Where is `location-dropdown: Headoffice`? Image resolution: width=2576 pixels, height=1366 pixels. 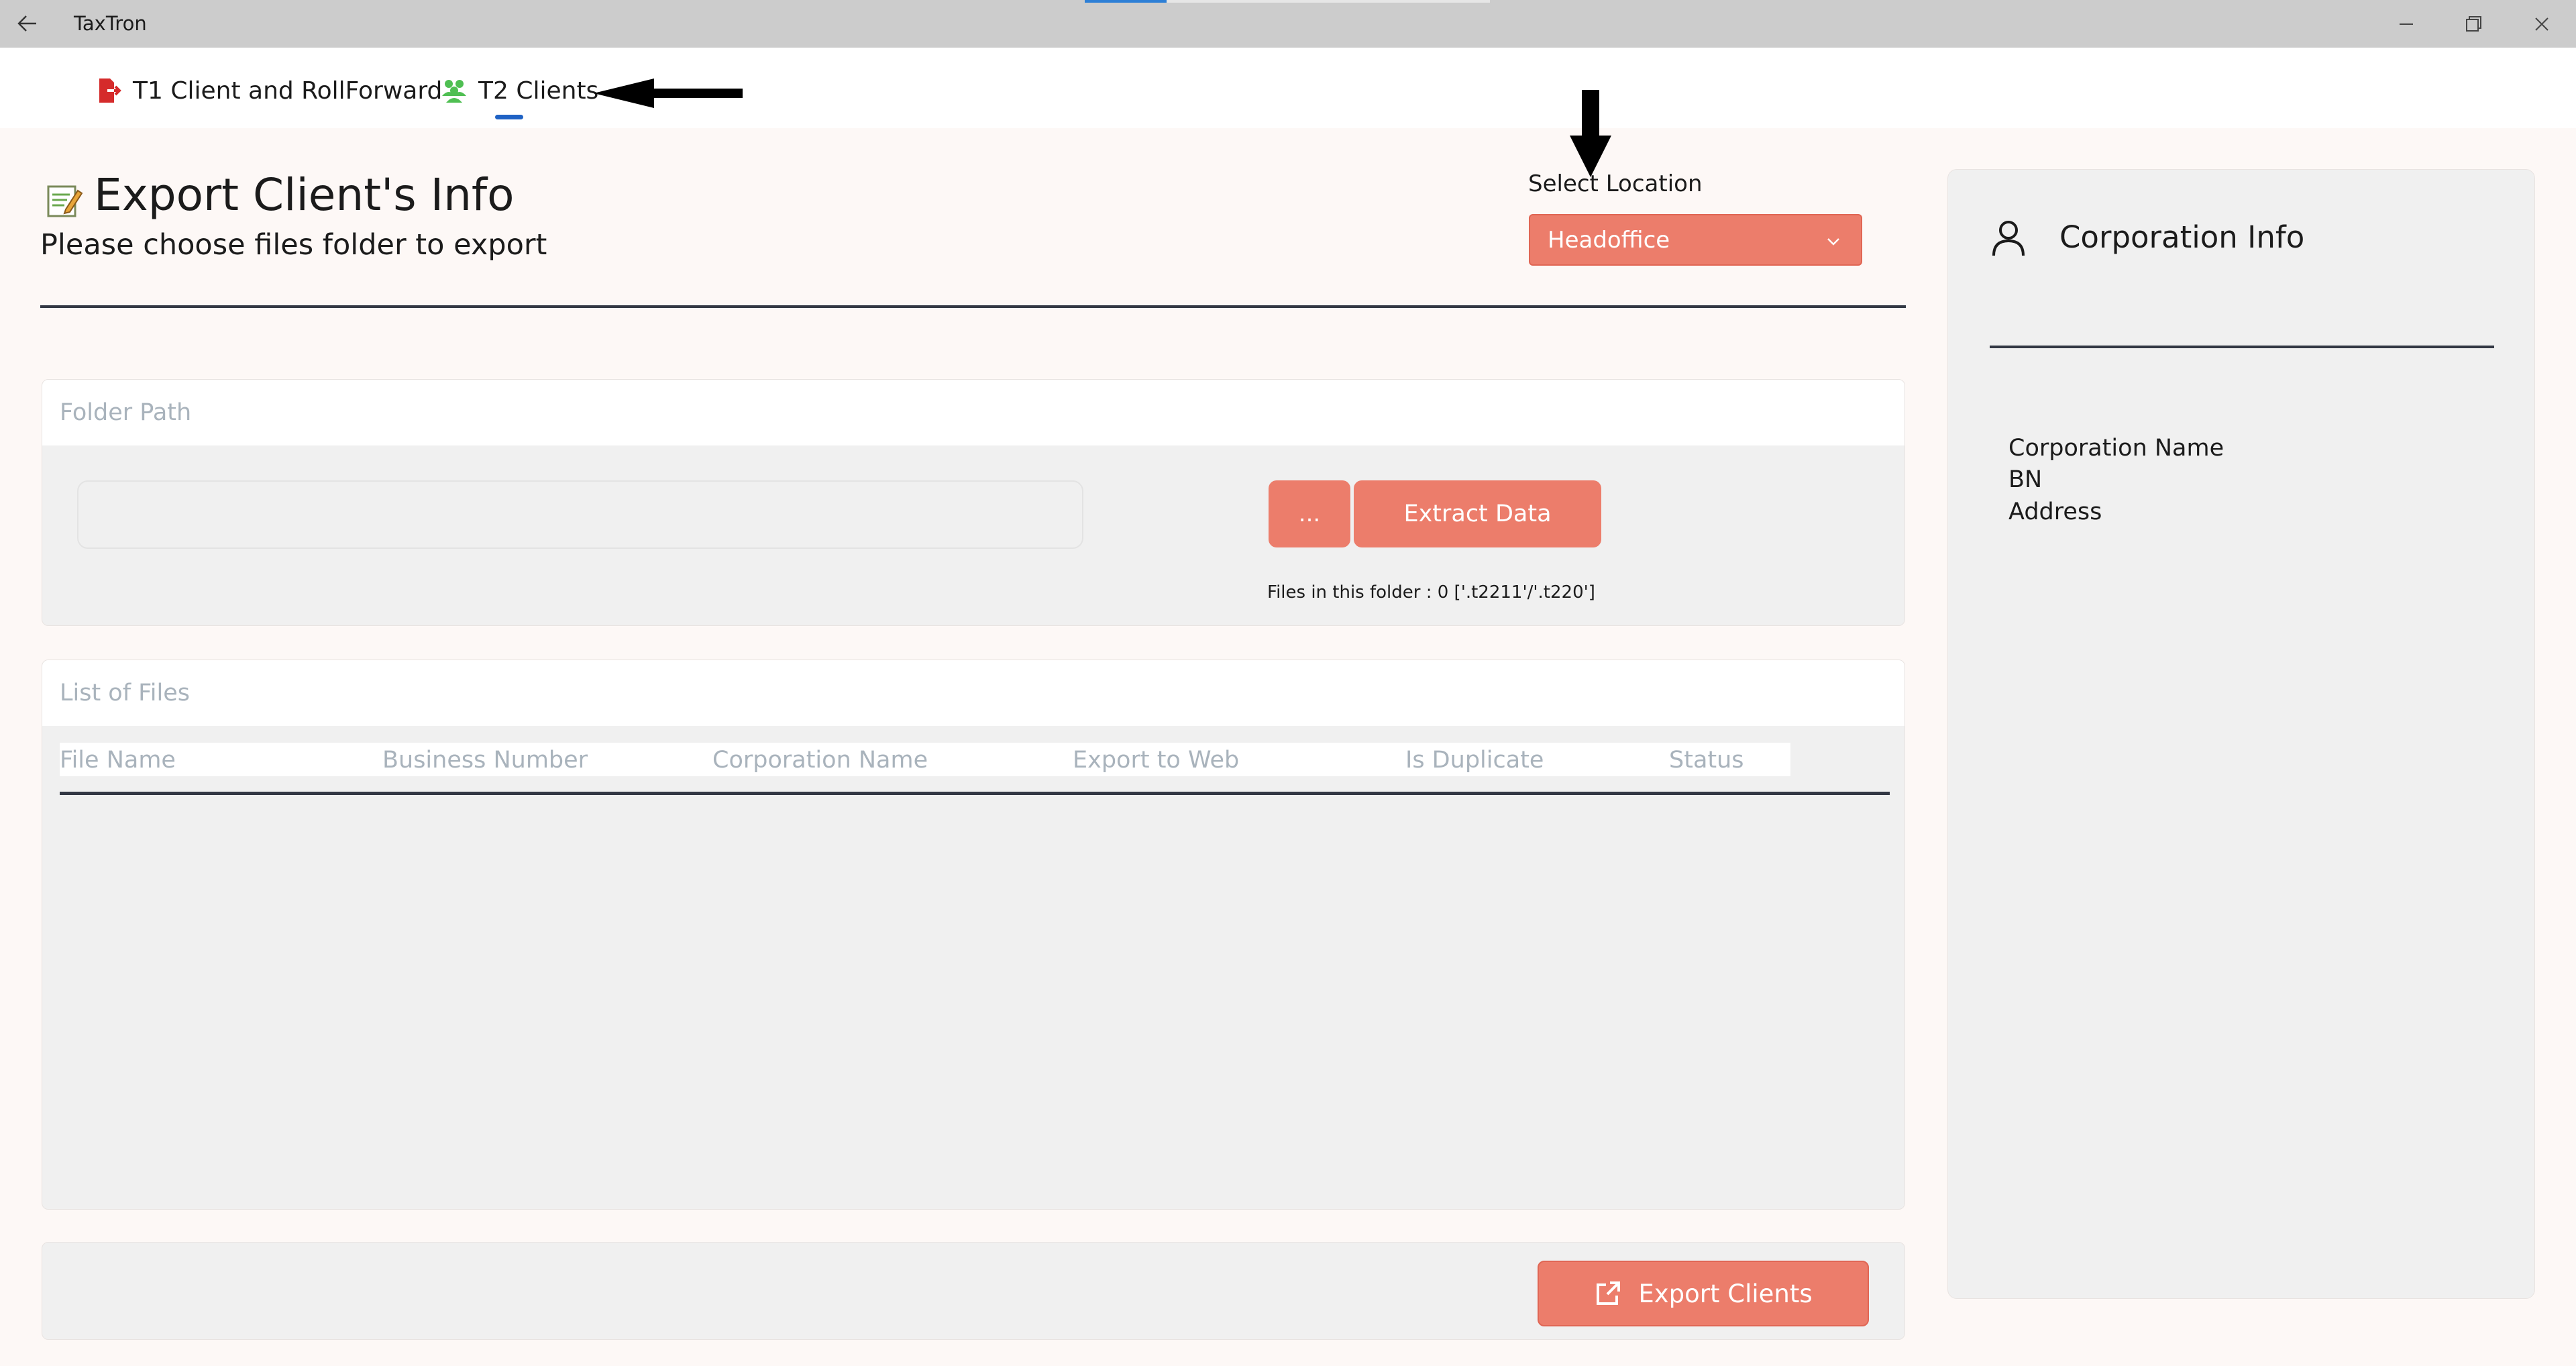 location-dropdown: Headoffice is located at coordinates (1695, 240).